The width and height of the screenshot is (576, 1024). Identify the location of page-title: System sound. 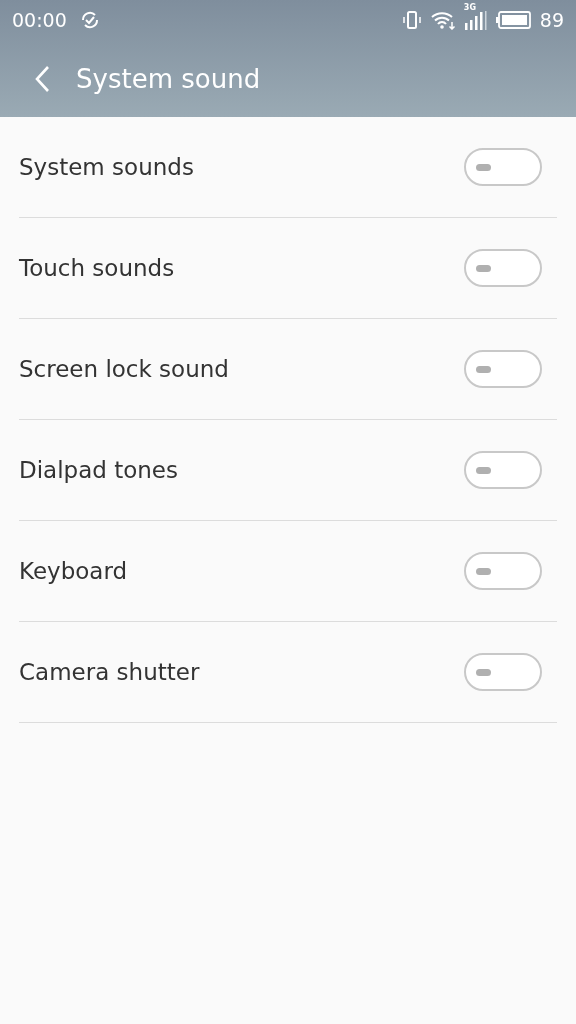
(168, 78).